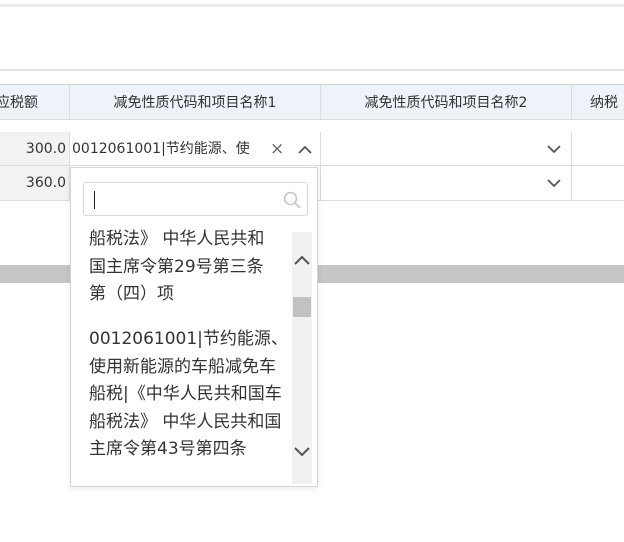 The height and width of the screenshot is (542, 624). What do you see at coordinates (302, 452) in the screenshot?
I see `scroll-down-icon` at bounding box center [302, 452].